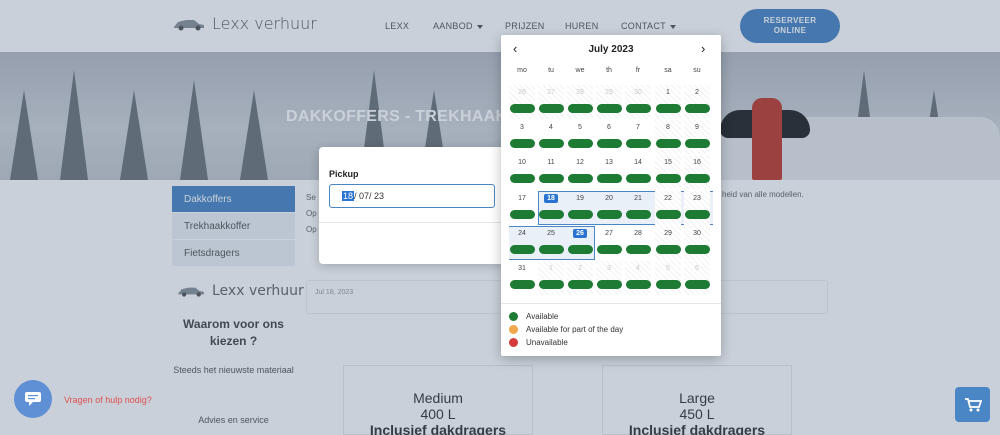 The height and width of the screenshot is (435, 1000). What do you see at coordinates (697, 127) in the screenshot?
I see `day-number: 9` at bounding box center [697, 127].